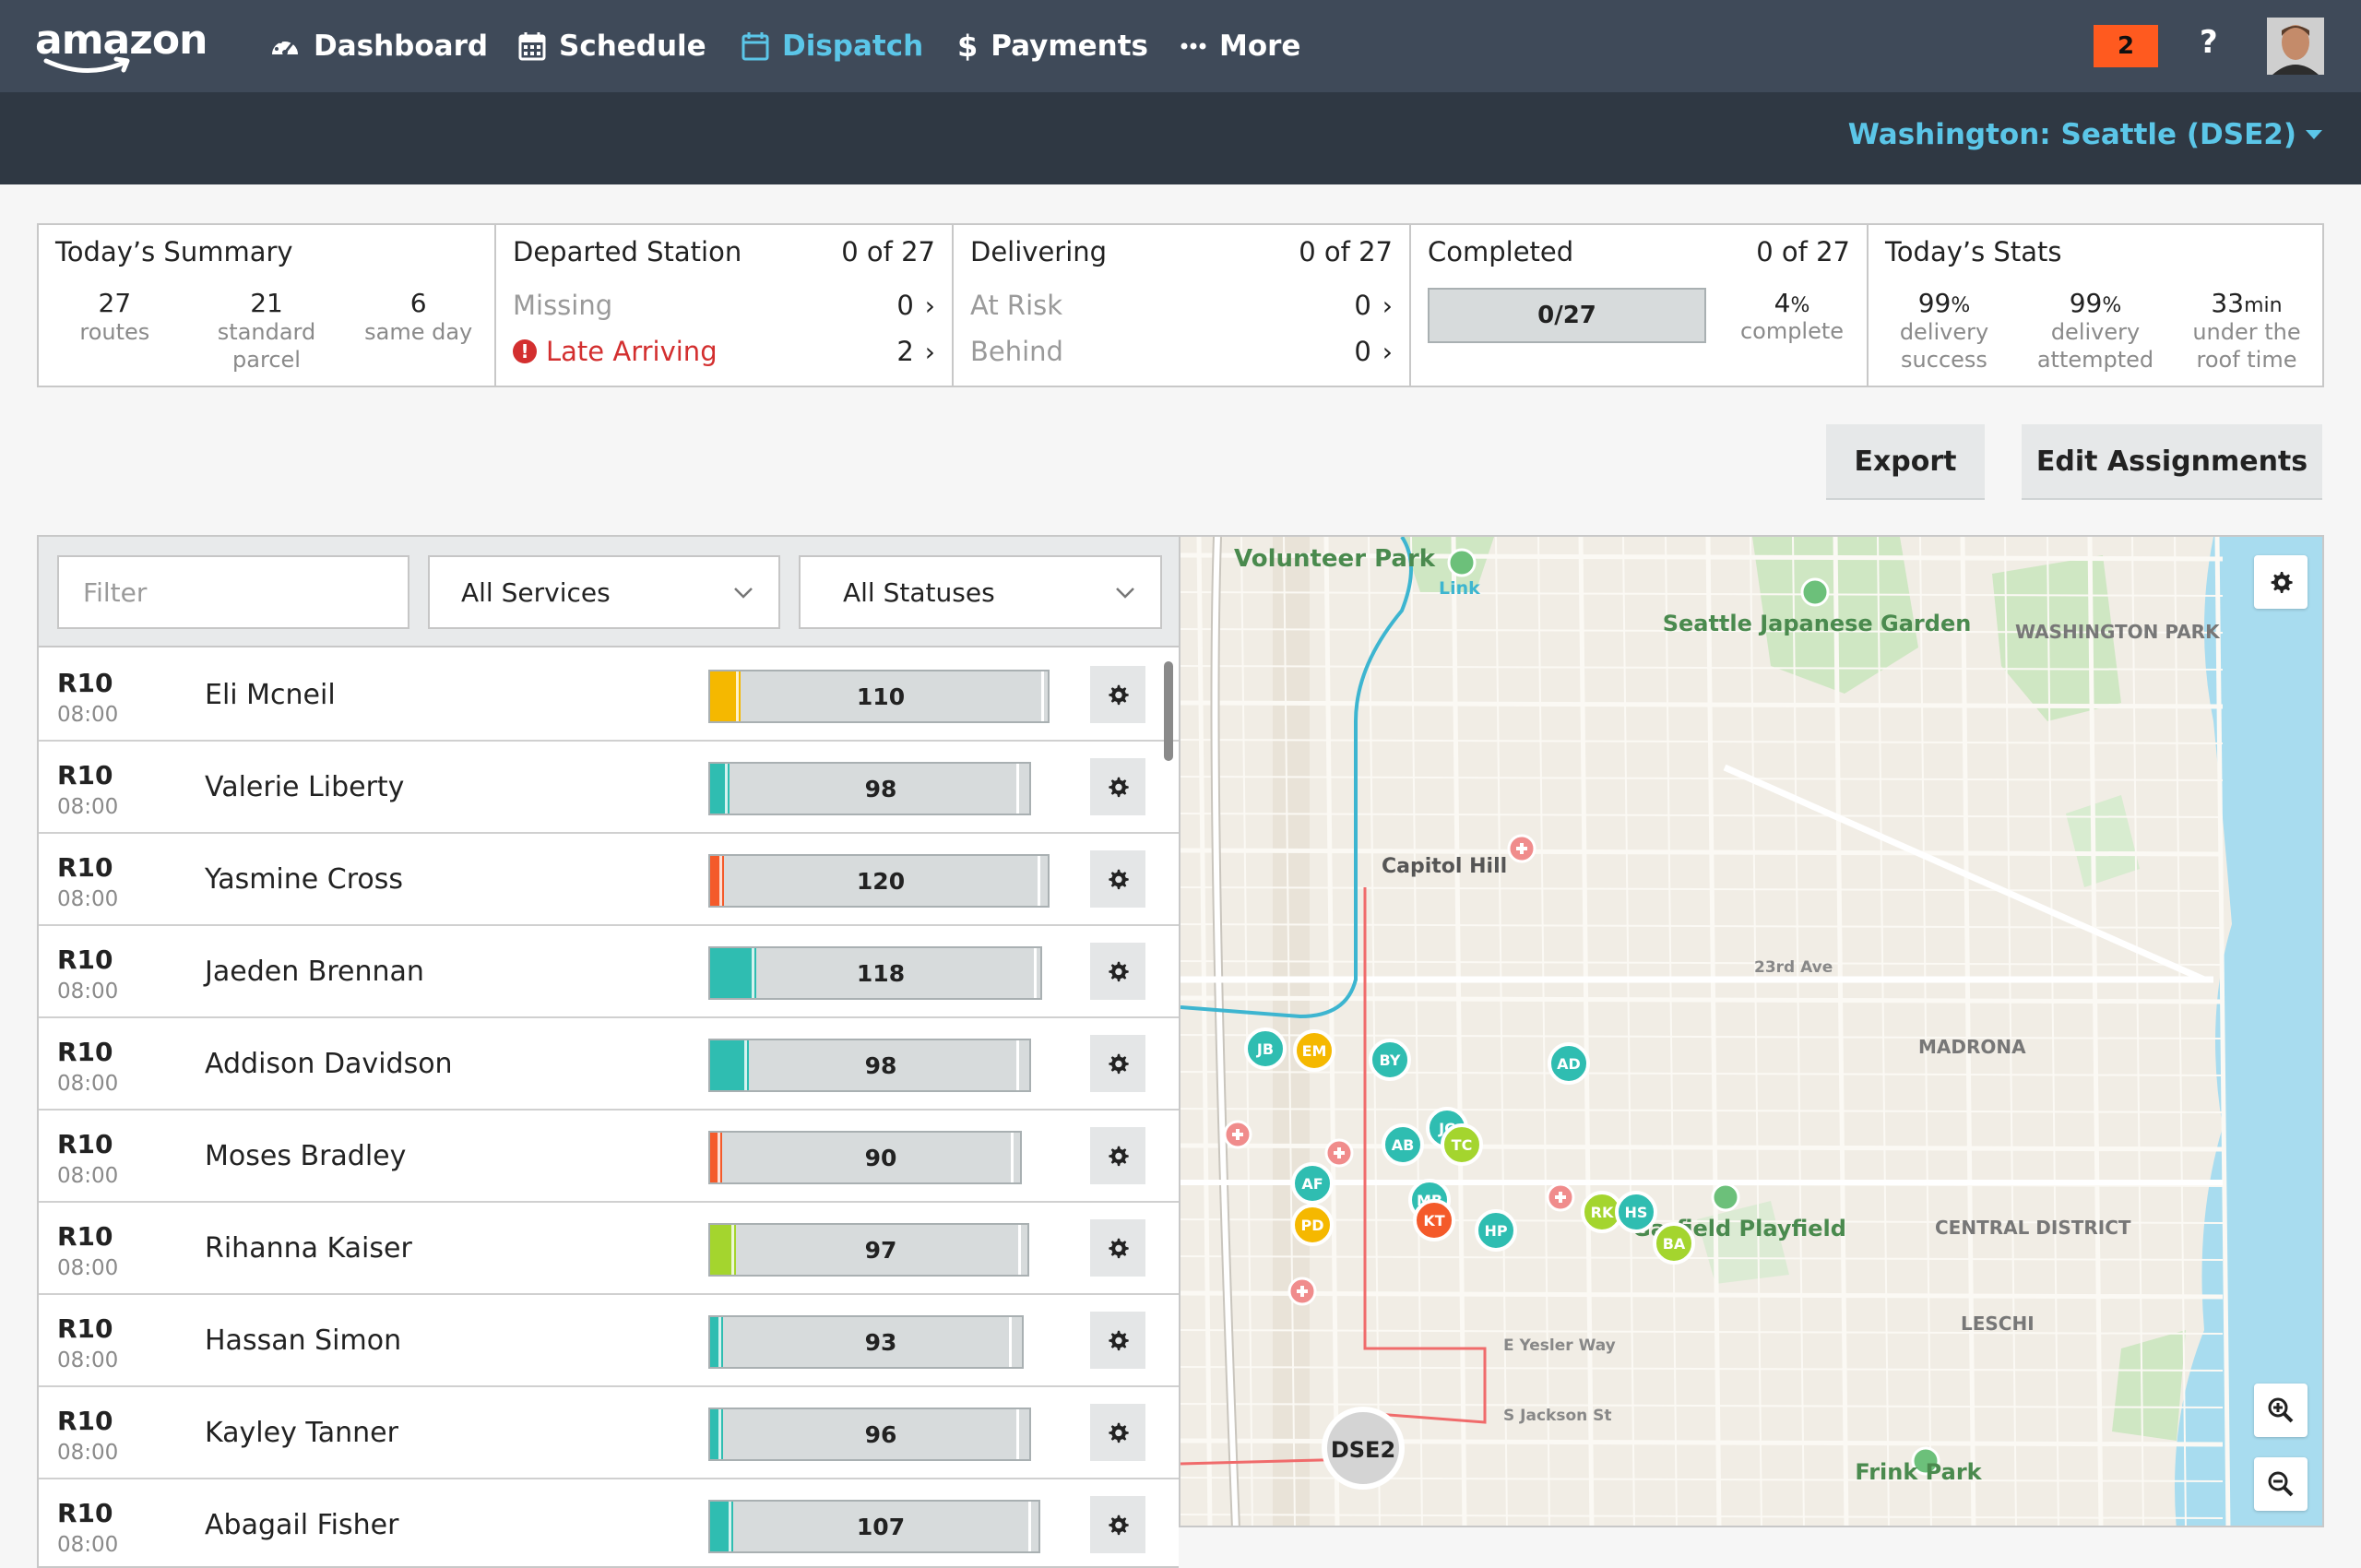  What do you see at coordinates (303, 1340) in the screenshot?
I see `driver-name: Hassan Simon` at bounding box center [303, 1340].